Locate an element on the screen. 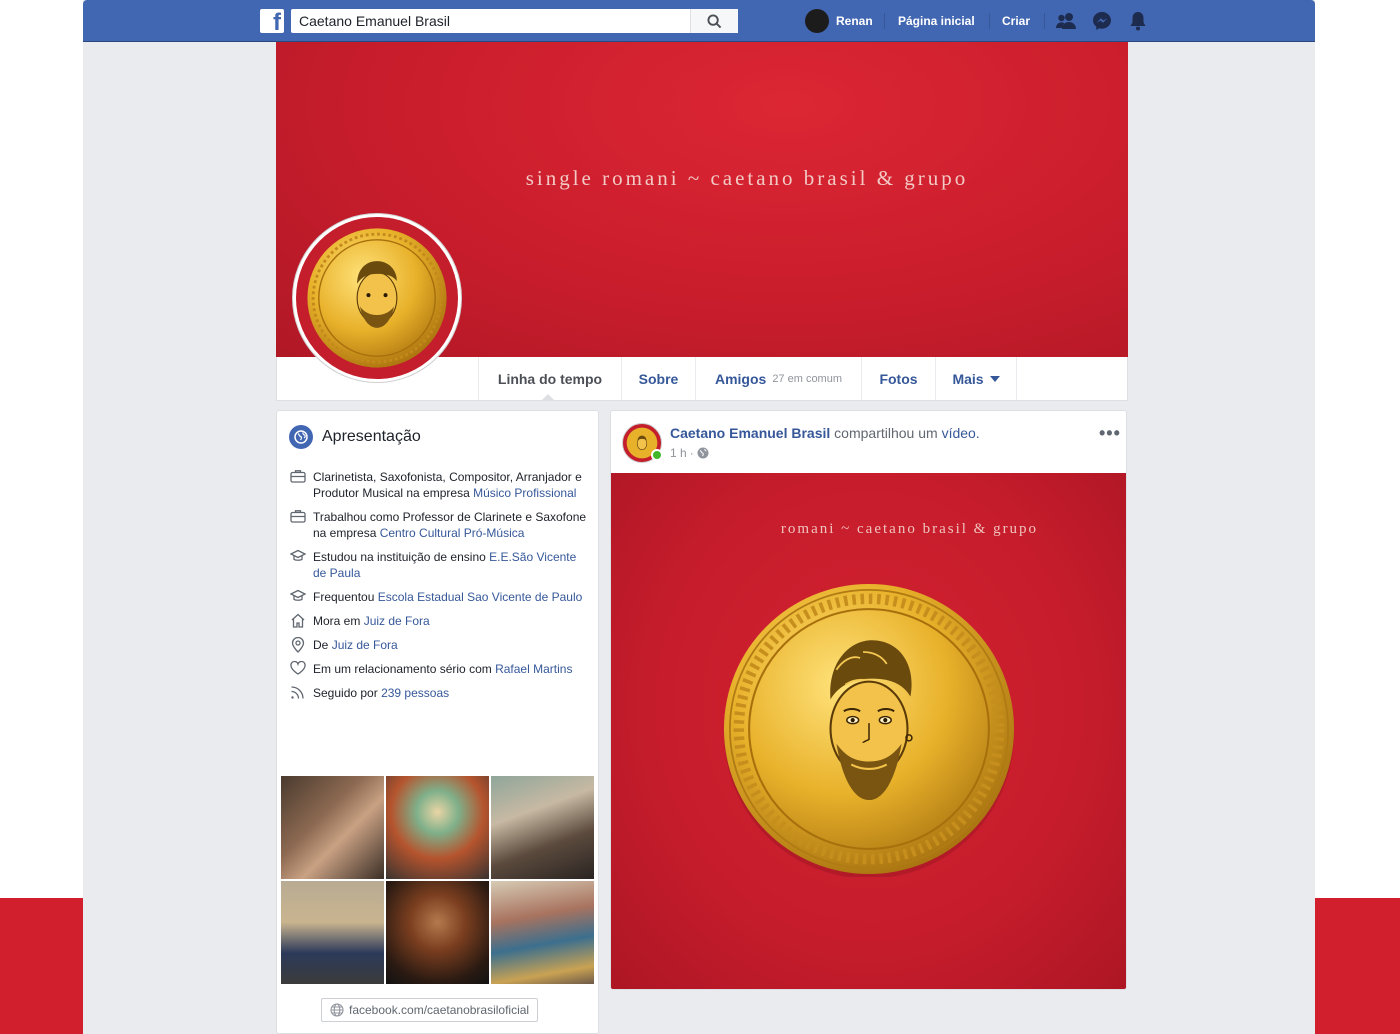 The width and height of the screenshot is (1400, 1034). post-meta: 1 h · is located at coordinates (689, 453).